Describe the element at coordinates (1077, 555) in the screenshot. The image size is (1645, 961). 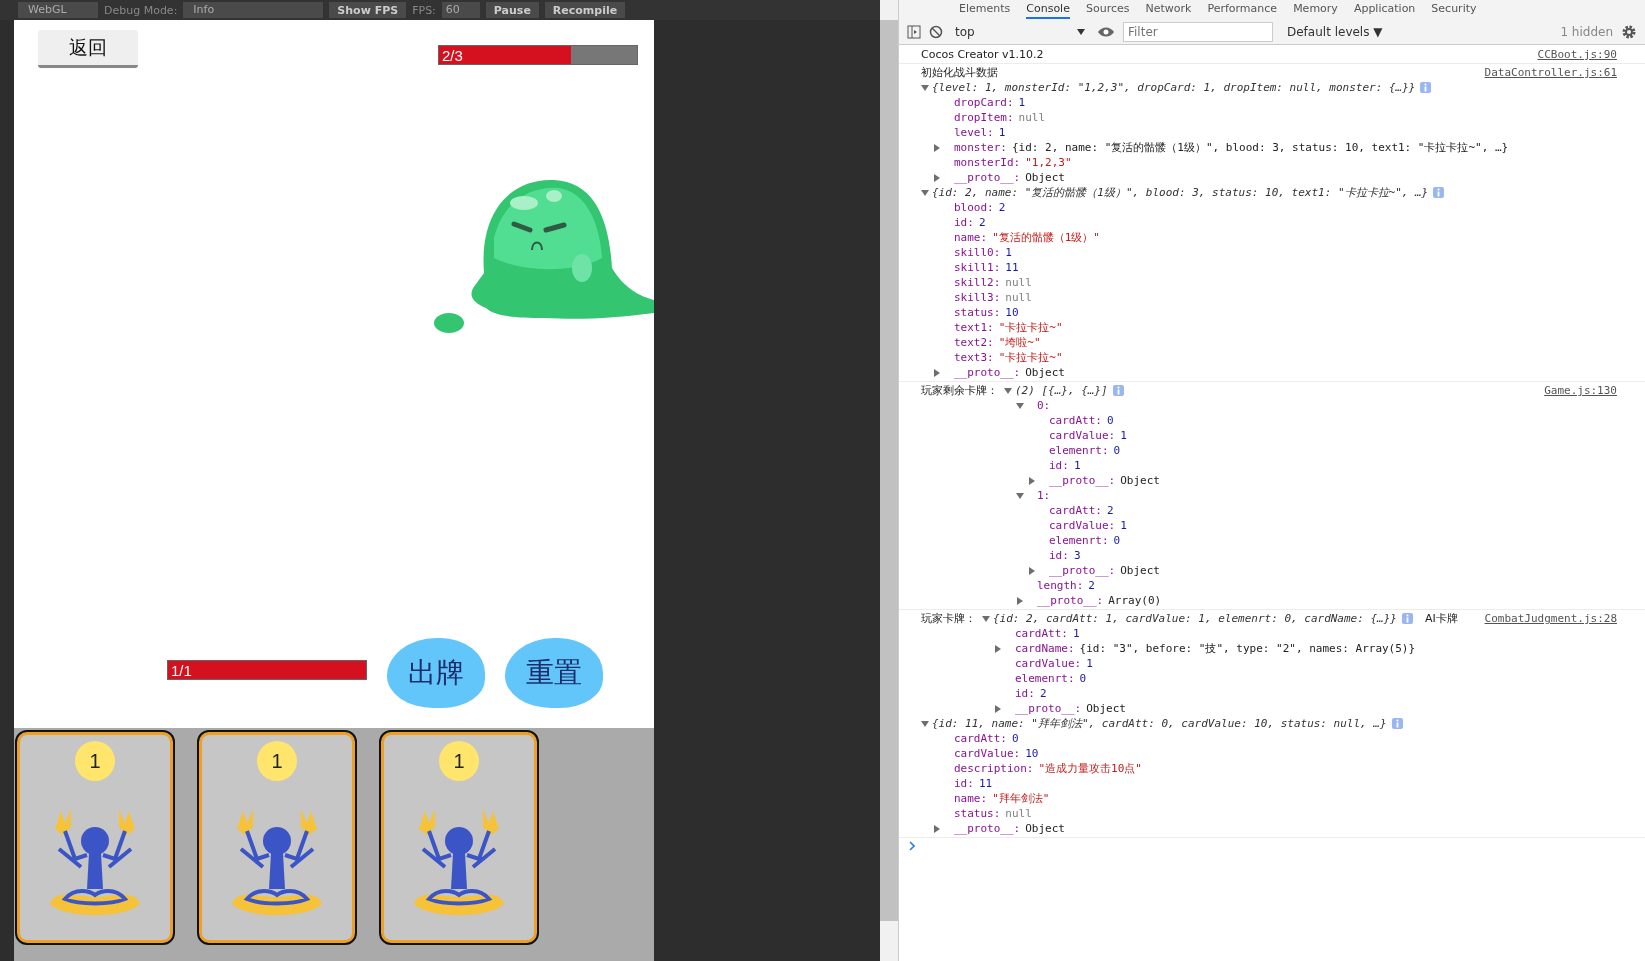
I see `property-value: 3` at that location.